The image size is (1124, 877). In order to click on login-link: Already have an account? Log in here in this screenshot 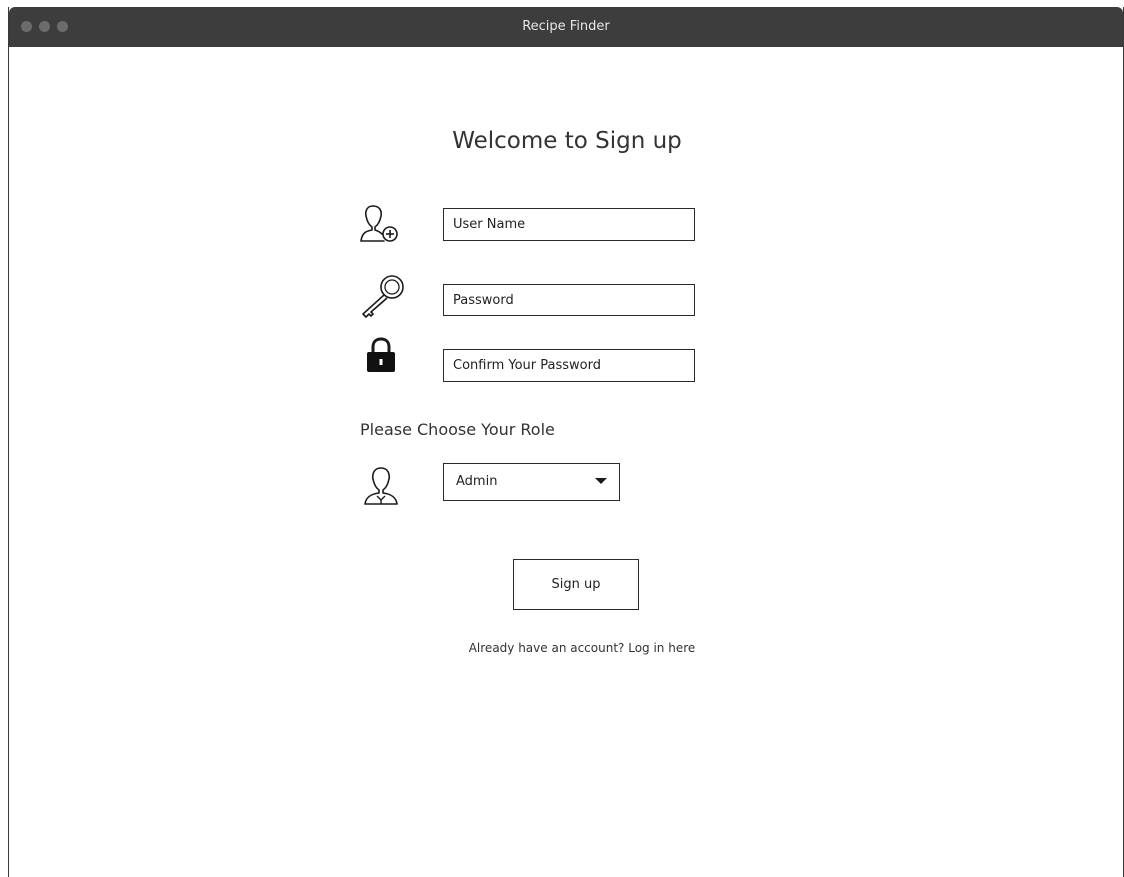, I will do `click(566, 648)`.